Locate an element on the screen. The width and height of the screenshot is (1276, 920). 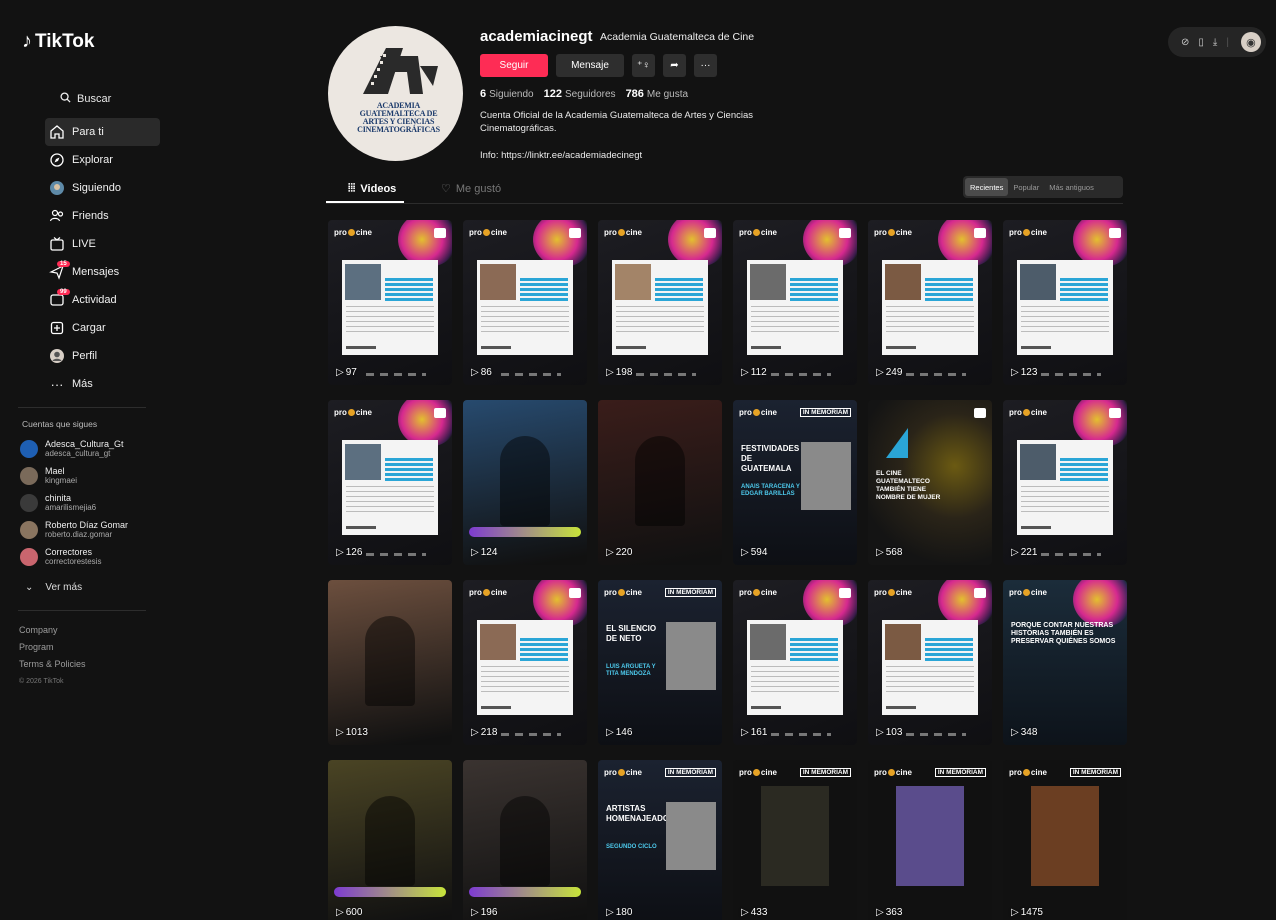
more-icon: ··· is located at coordinates (57, 384).